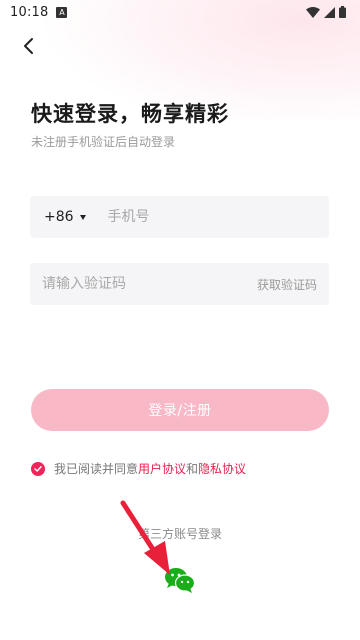 The height and width of the screenshot is (640, 360). Describe the element at coordinates (180, 12) in the screenshot. I see `status-bar: 10:18 A` at that location.